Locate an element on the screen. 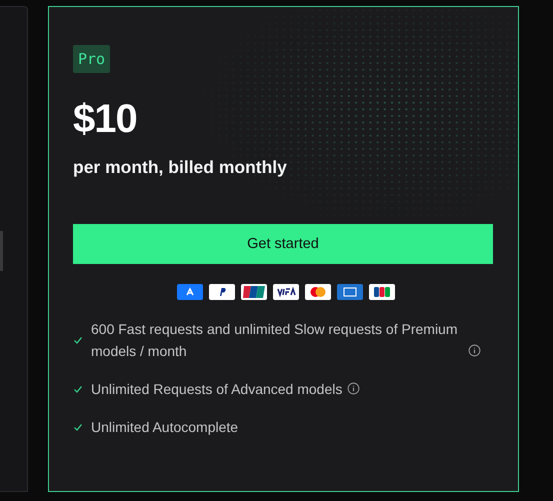 This screenshot has height=501, width=553. feature-text: Unlimited Requests of Advanced models is located at coordinates (216, 389).